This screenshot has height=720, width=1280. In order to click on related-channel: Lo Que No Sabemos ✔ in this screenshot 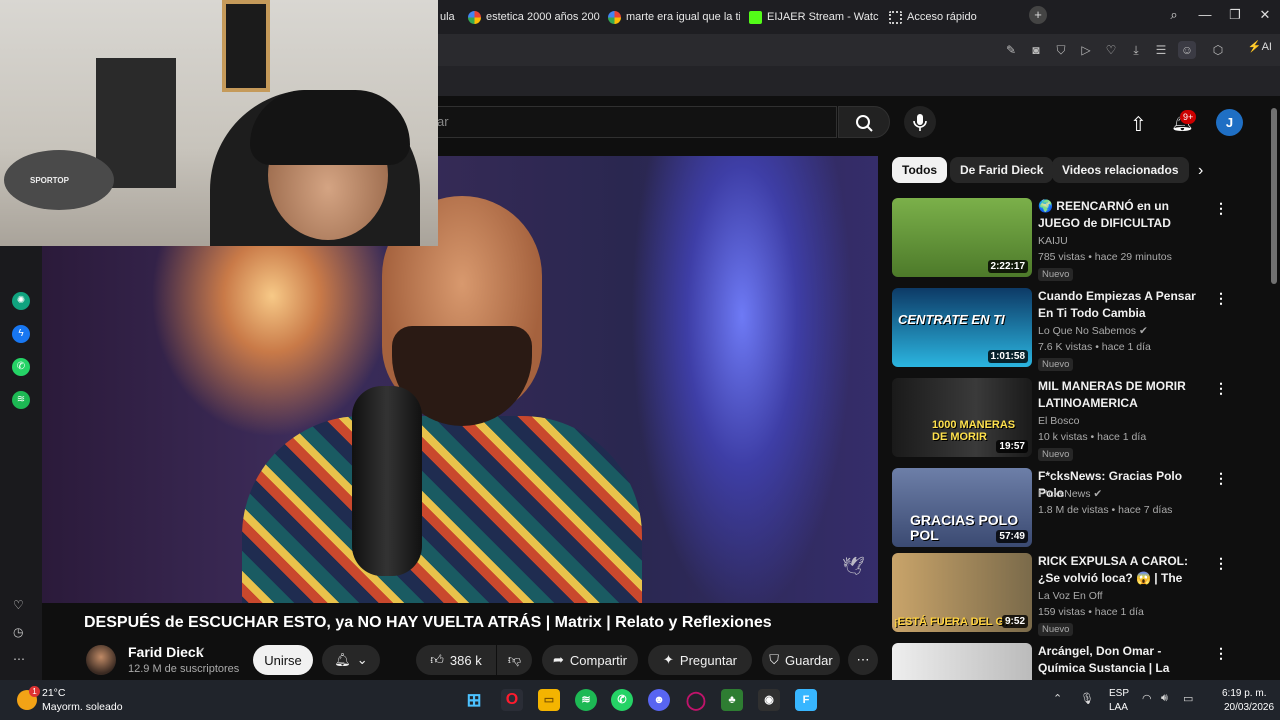, I will do `click(1093, 331)`.